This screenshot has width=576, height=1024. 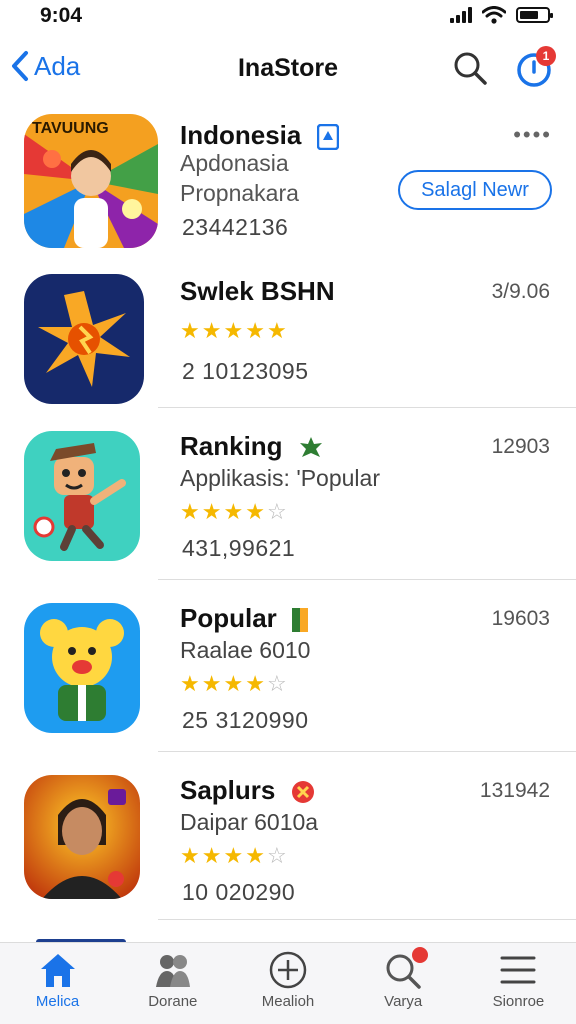 I want to click on nav-bar: Ada InaStore 1, so click(x=288, y=68).